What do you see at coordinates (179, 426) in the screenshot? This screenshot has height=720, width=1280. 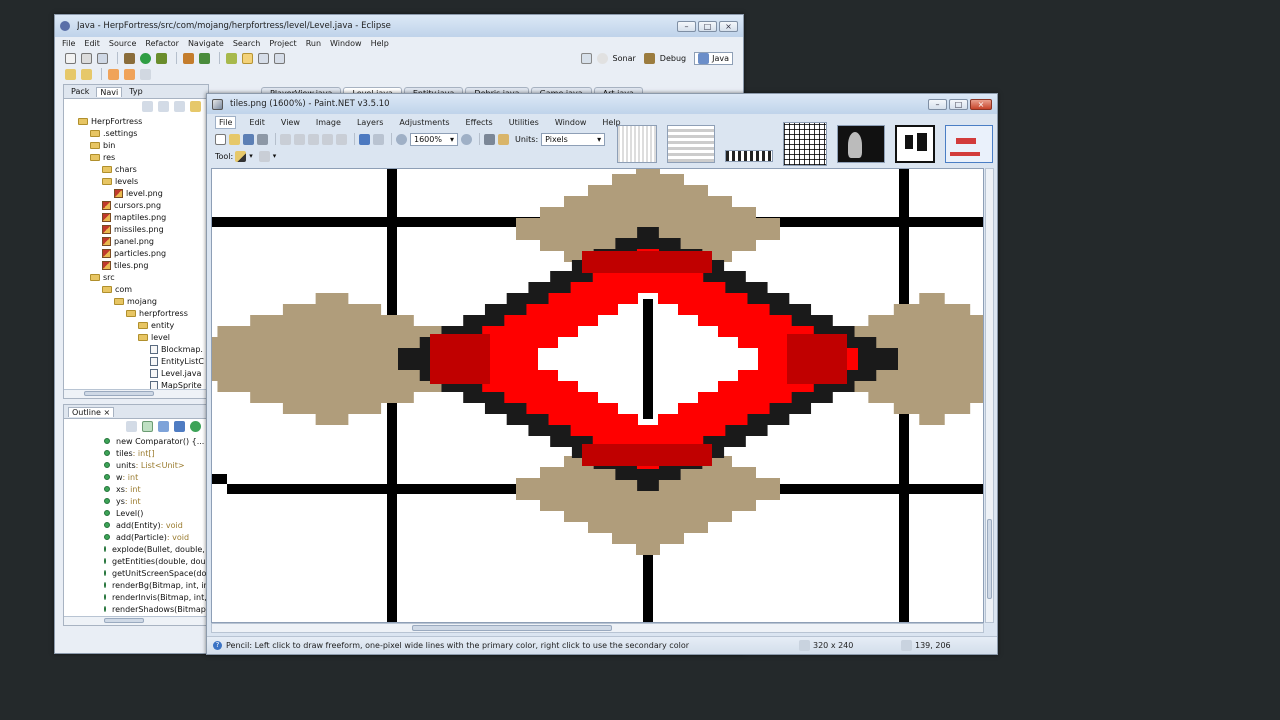 I see `hide-static-icon` at bounding box center [179, 426].